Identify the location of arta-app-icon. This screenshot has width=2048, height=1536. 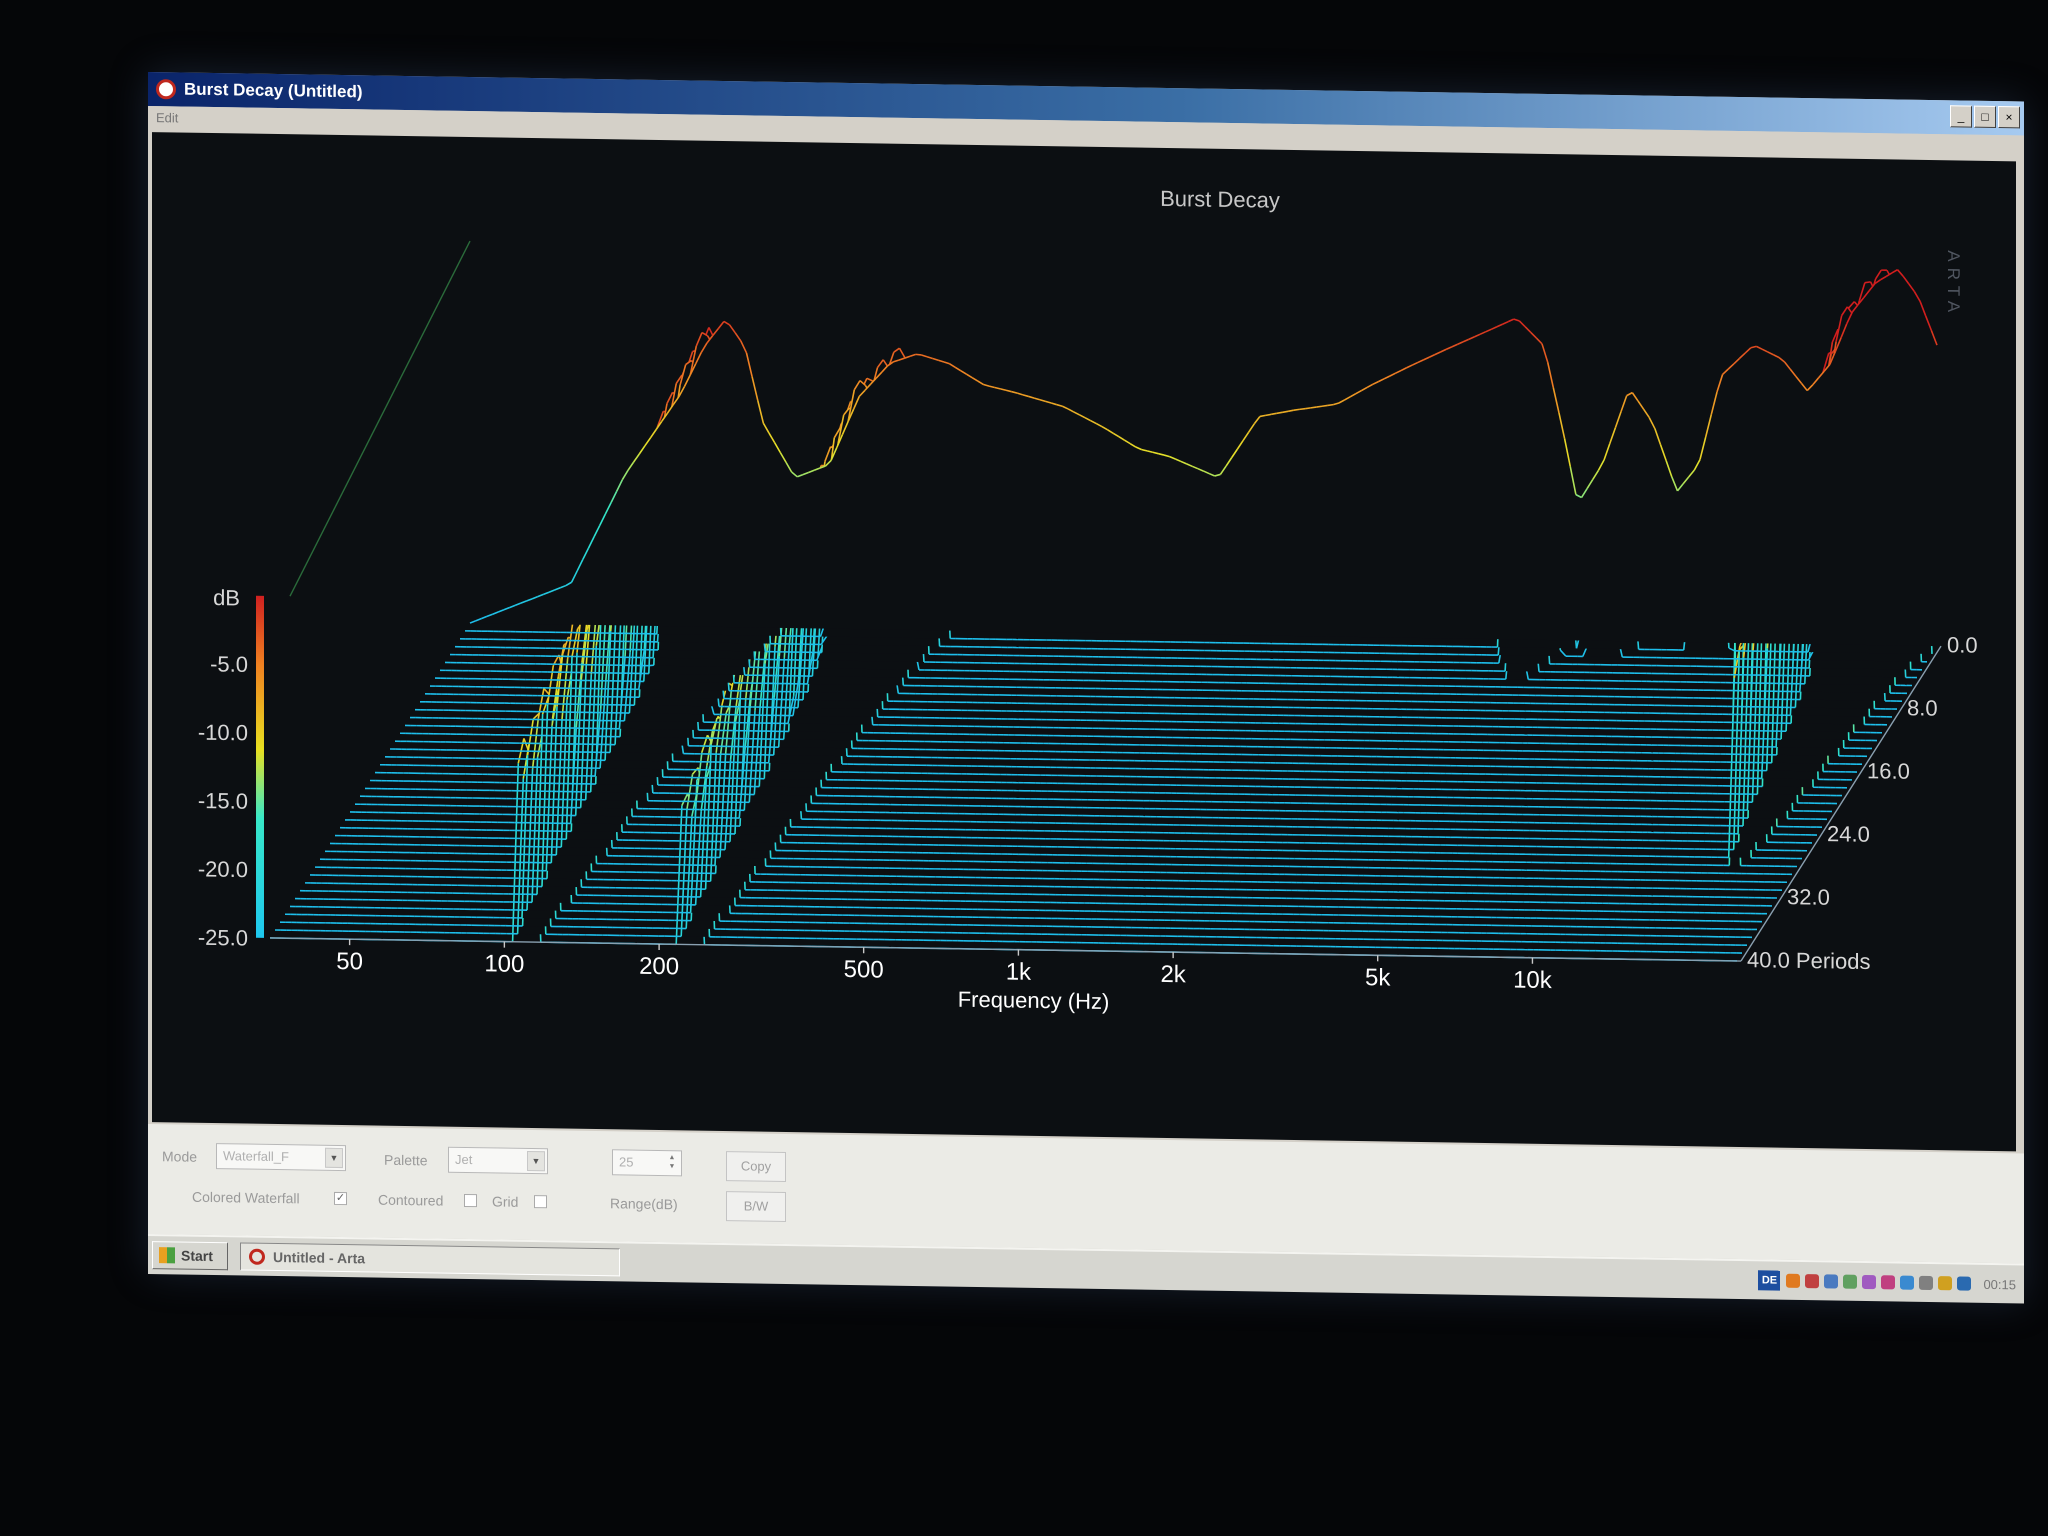
(166, 89).